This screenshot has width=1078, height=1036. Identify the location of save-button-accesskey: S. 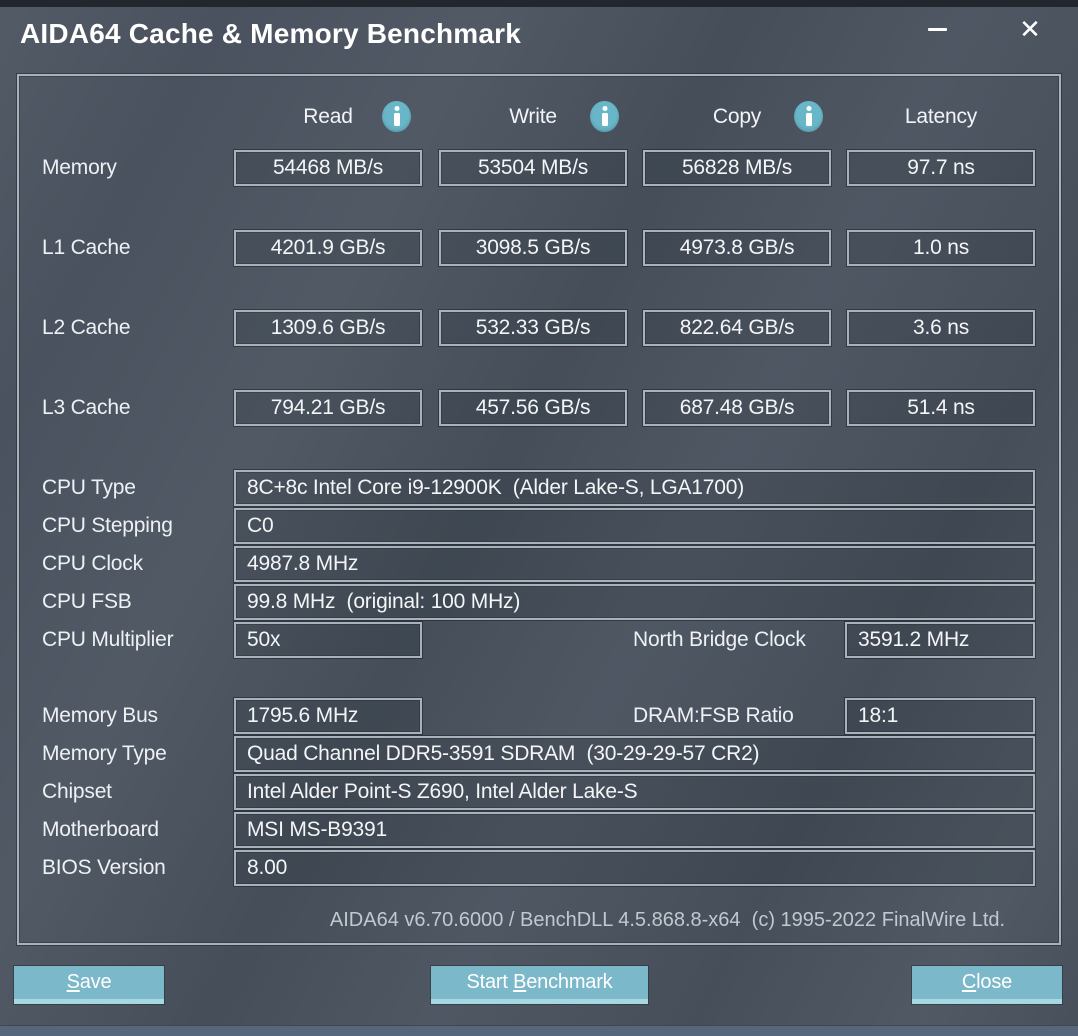
(73, 982).